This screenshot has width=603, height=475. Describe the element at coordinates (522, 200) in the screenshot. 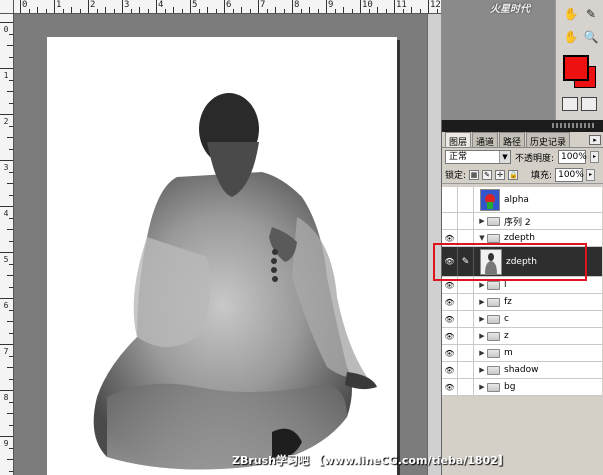

I see `layer-row-alpha: alpha` at that location.